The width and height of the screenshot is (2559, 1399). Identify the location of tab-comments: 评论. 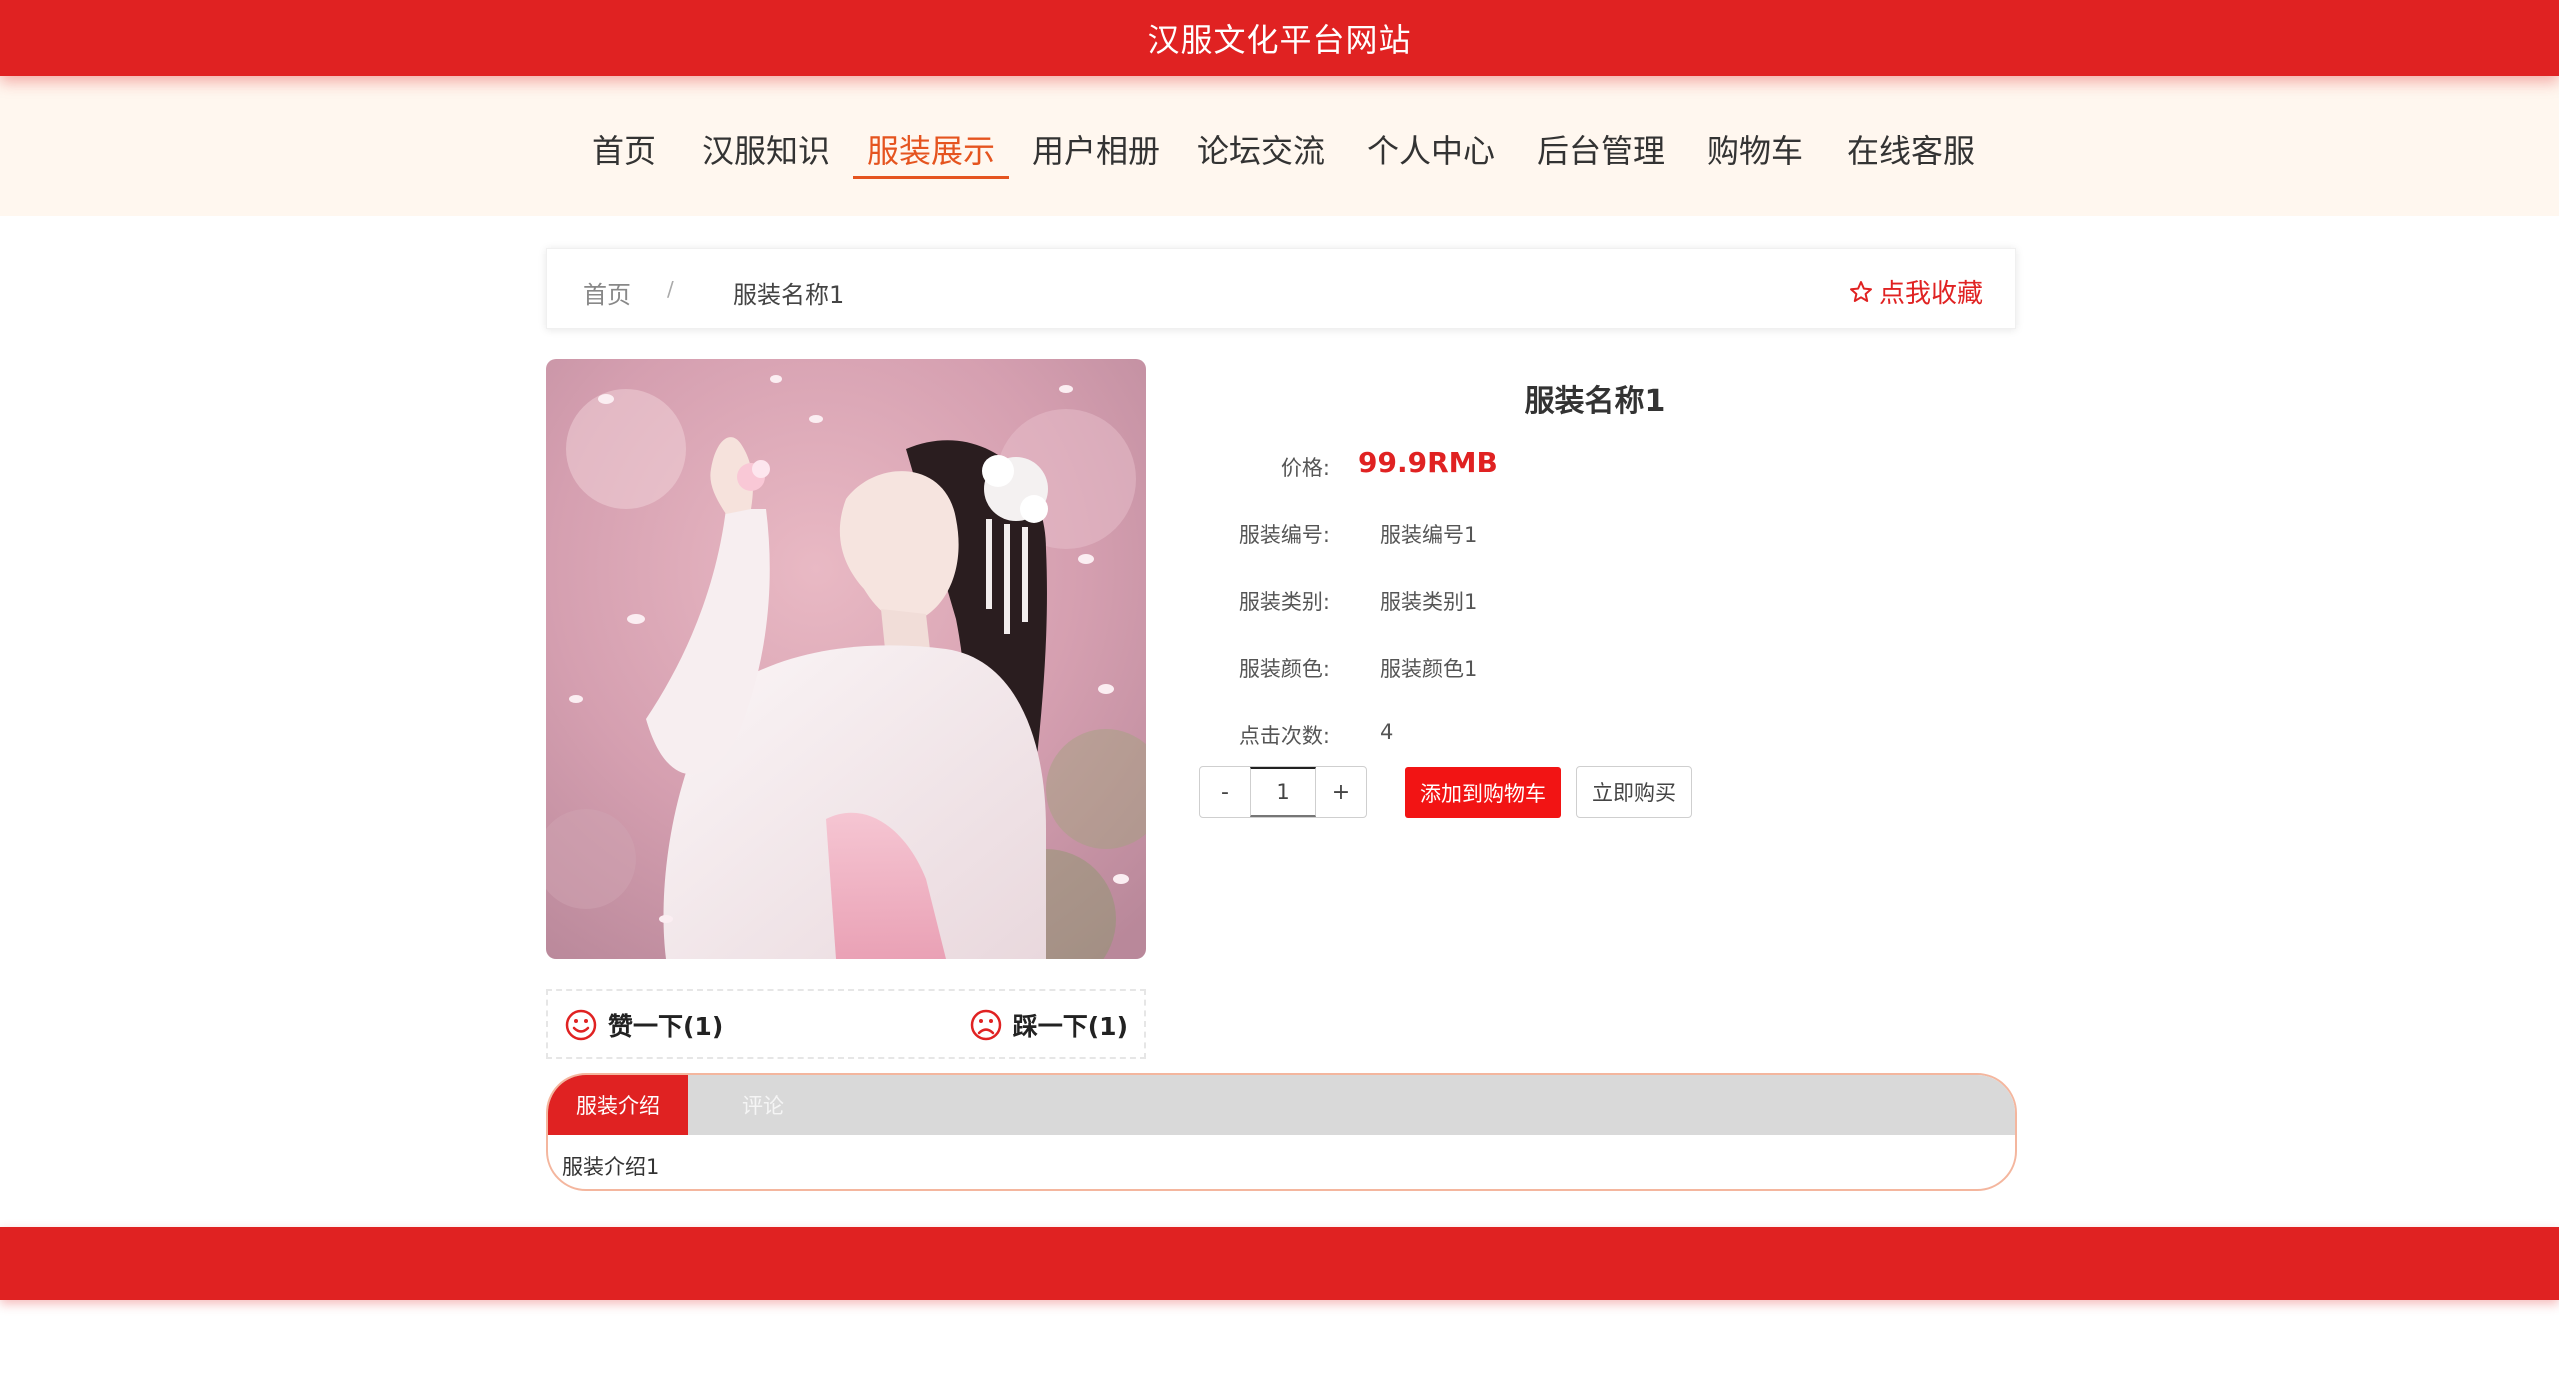
(763, 1105).